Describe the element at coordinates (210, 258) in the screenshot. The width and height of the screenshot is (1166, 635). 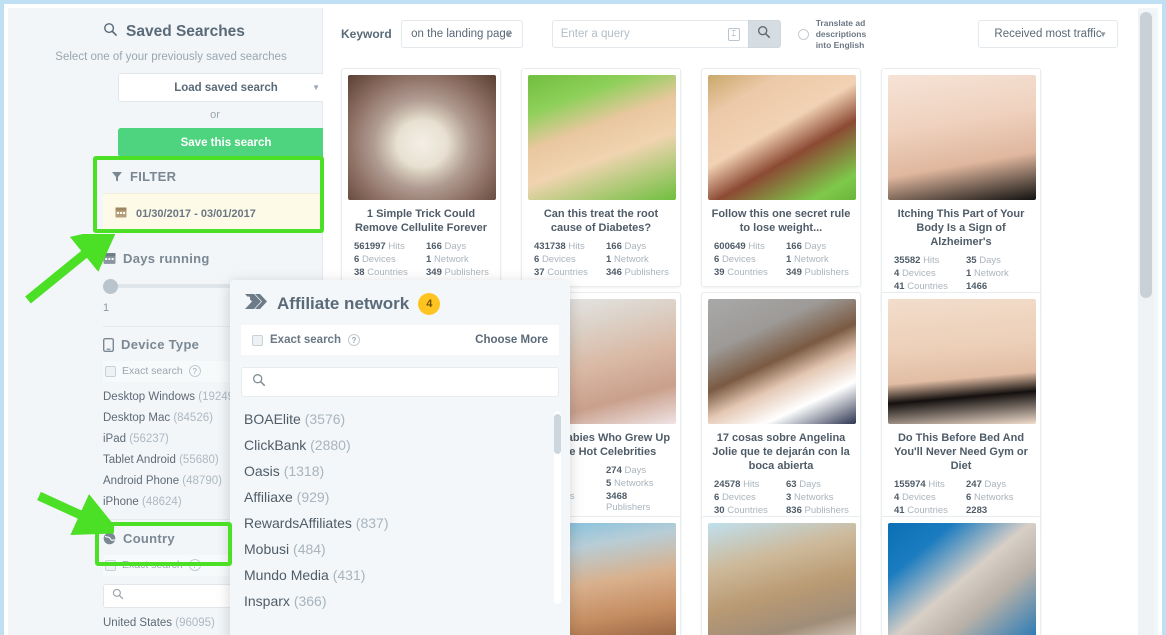
I see `days-running-header: Days running` at that location.